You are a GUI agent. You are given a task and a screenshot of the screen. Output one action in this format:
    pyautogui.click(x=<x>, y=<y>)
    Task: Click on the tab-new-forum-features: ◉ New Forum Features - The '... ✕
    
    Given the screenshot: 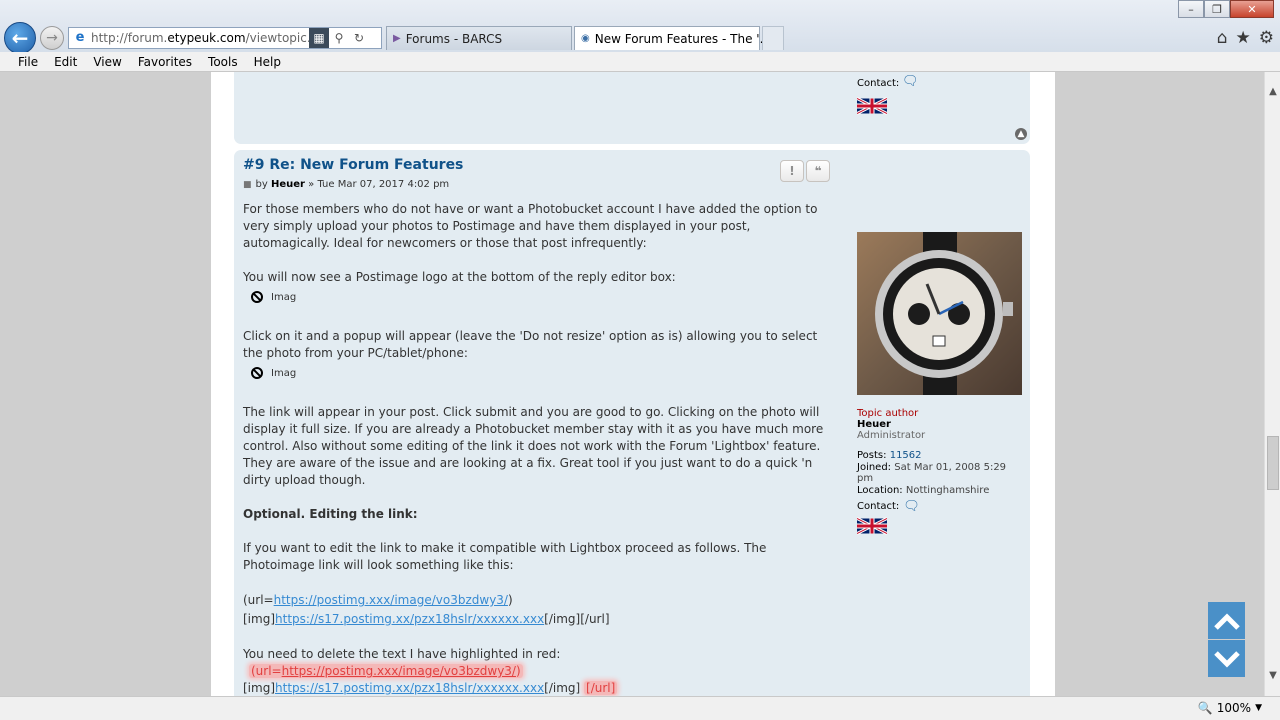 What is the action you would take?
    pyautogui.click(x=678, y=38)
    